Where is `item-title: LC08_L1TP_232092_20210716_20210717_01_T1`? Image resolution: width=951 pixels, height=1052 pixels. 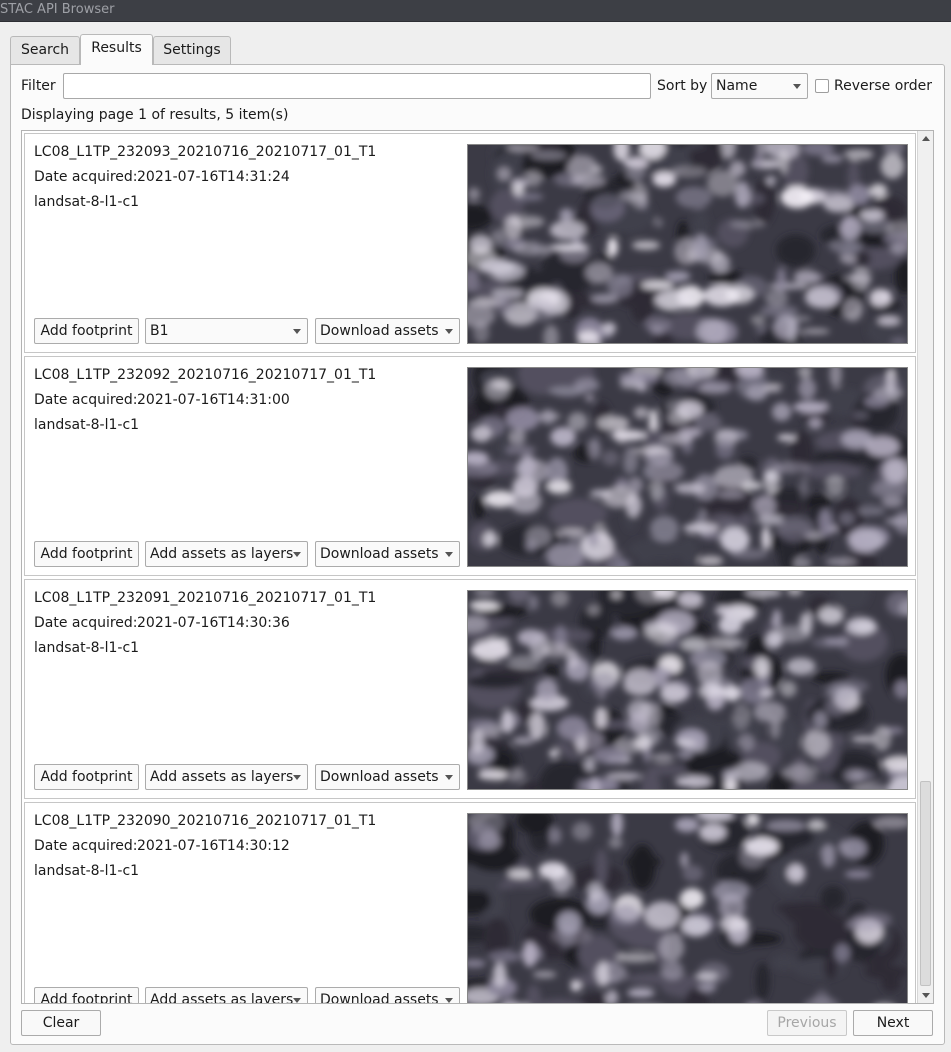
item-title: LC08_L1TP_232092_20210716_20210717_01_T1 is located at coordinates (205, 375).